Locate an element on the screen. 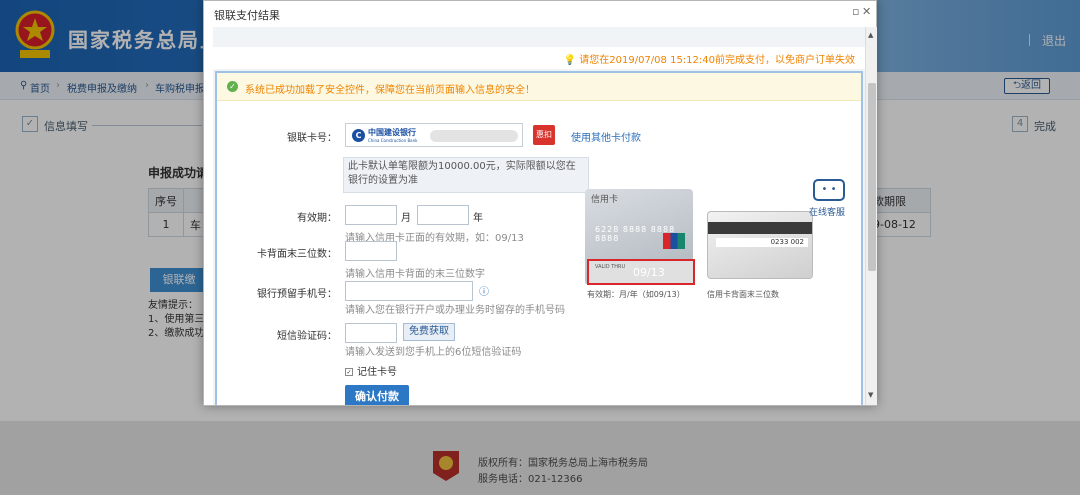  question-icon: ⓘ is located at coordinates (484, 290).